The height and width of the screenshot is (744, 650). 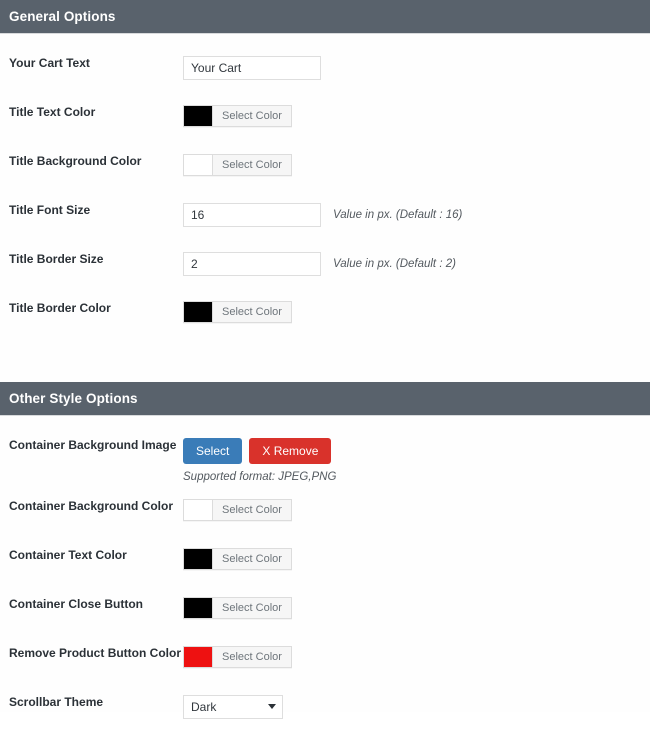 I want to click on scrollbar-theme-select: Dark, so click(x=233, y=707).